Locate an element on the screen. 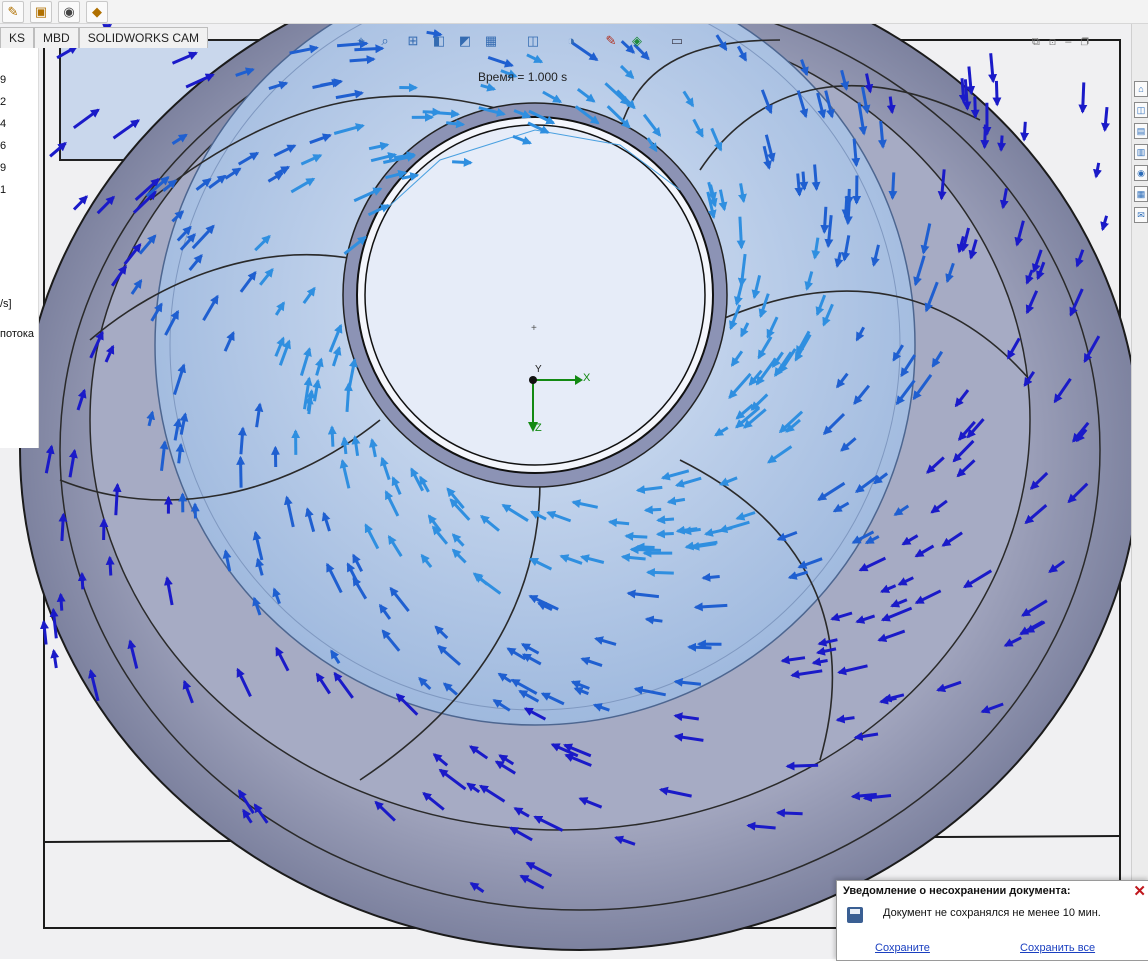  time-label: Время = 1.000 s is located at coordinates (522, 77).